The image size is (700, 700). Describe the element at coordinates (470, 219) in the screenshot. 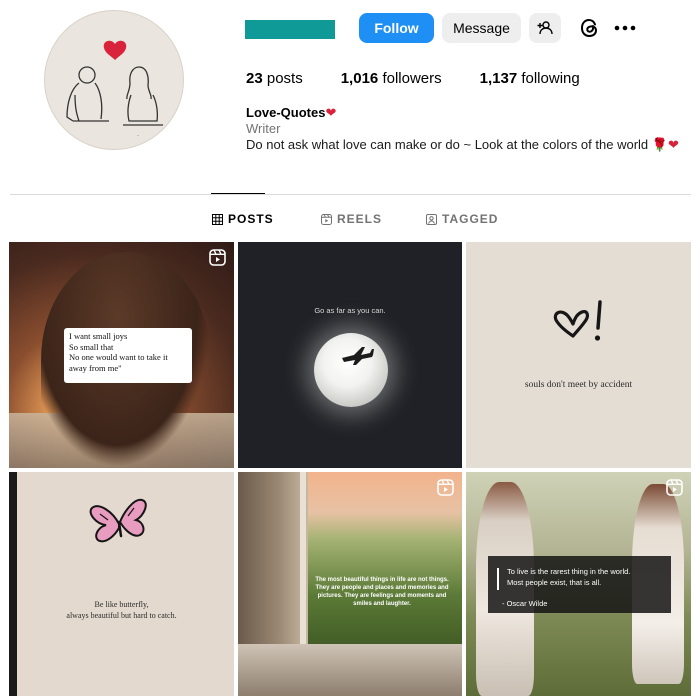

I see `tab-tagged-label: TAGGED` at that location.